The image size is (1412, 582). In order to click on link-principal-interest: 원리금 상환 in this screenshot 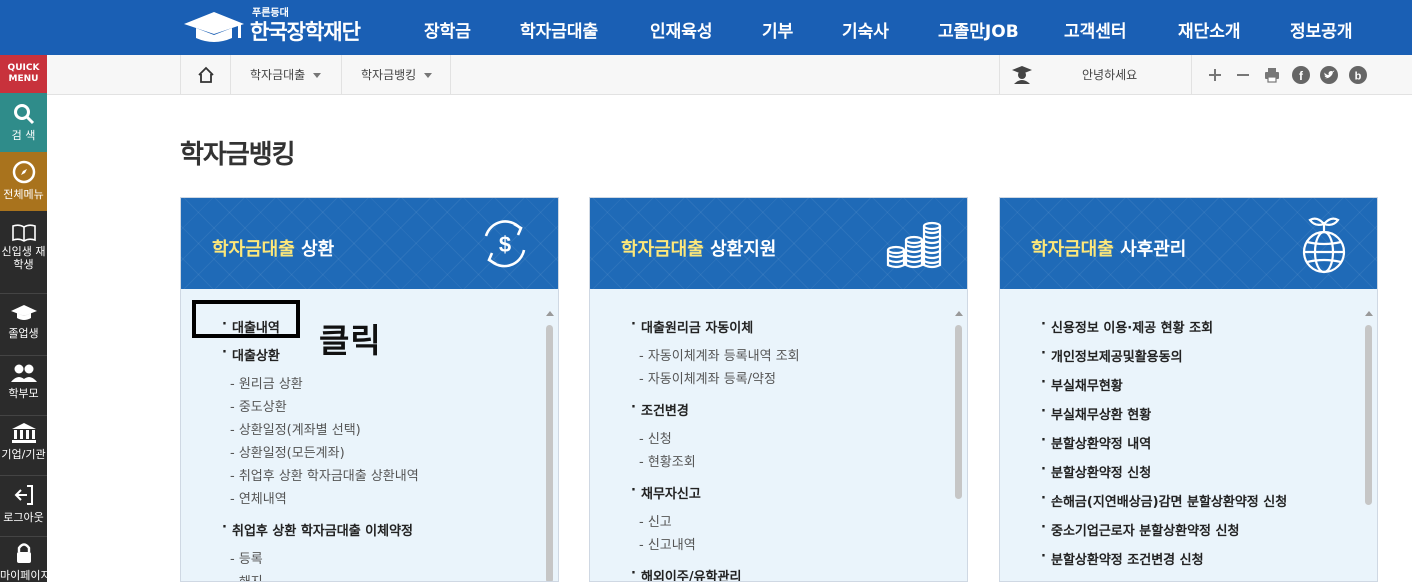, I will do `click(266, 382)`.